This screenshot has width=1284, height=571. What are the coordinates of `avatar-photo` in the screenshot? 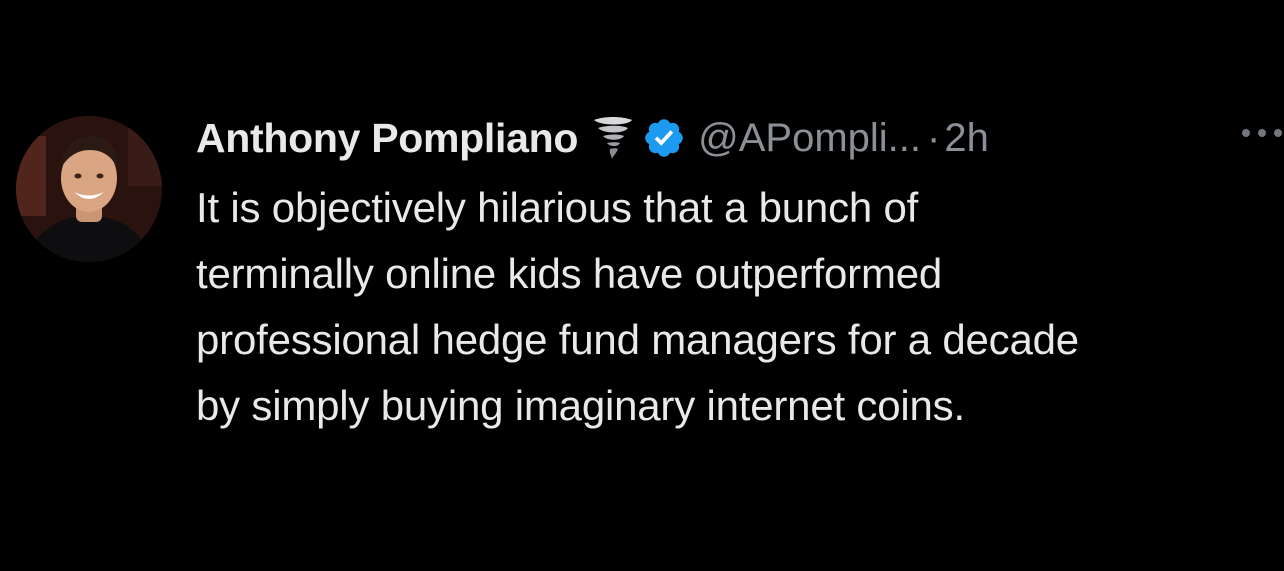 It's located at (89, 189).